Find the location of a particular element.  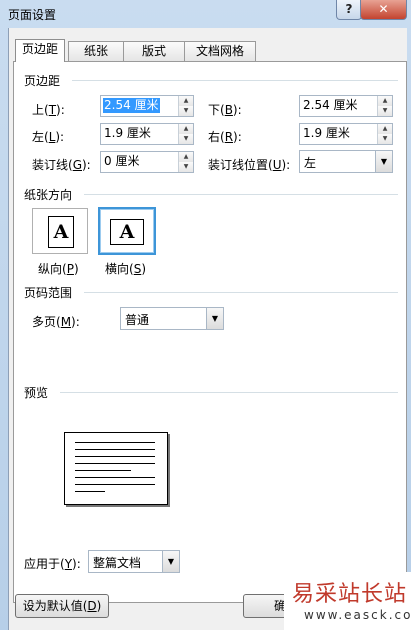

top-margin-label: 上(T): is located at coordinates (48, 110).